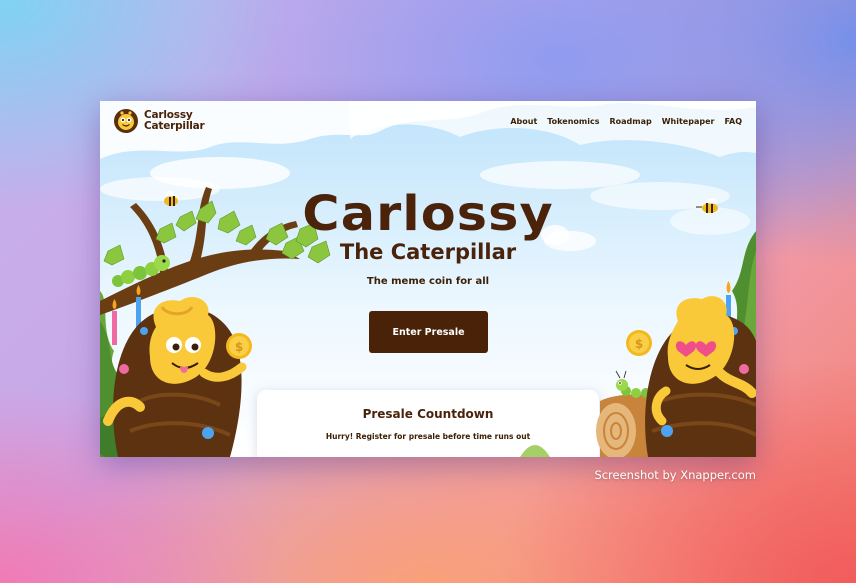 Image resolution: width=856 pixels, height=583 pixels. Describe the element at coordinates (573, 121) in the screenshot. I see `nav-tokenomics: Tokenomics` at that location.